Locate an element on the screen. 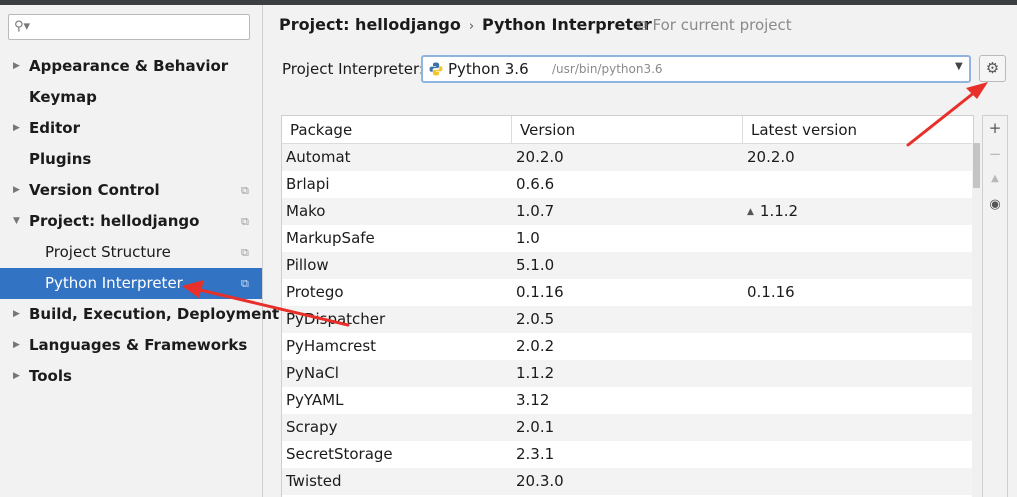  table-row: PyYAML 3.12 is located at coordinates (627, 400).